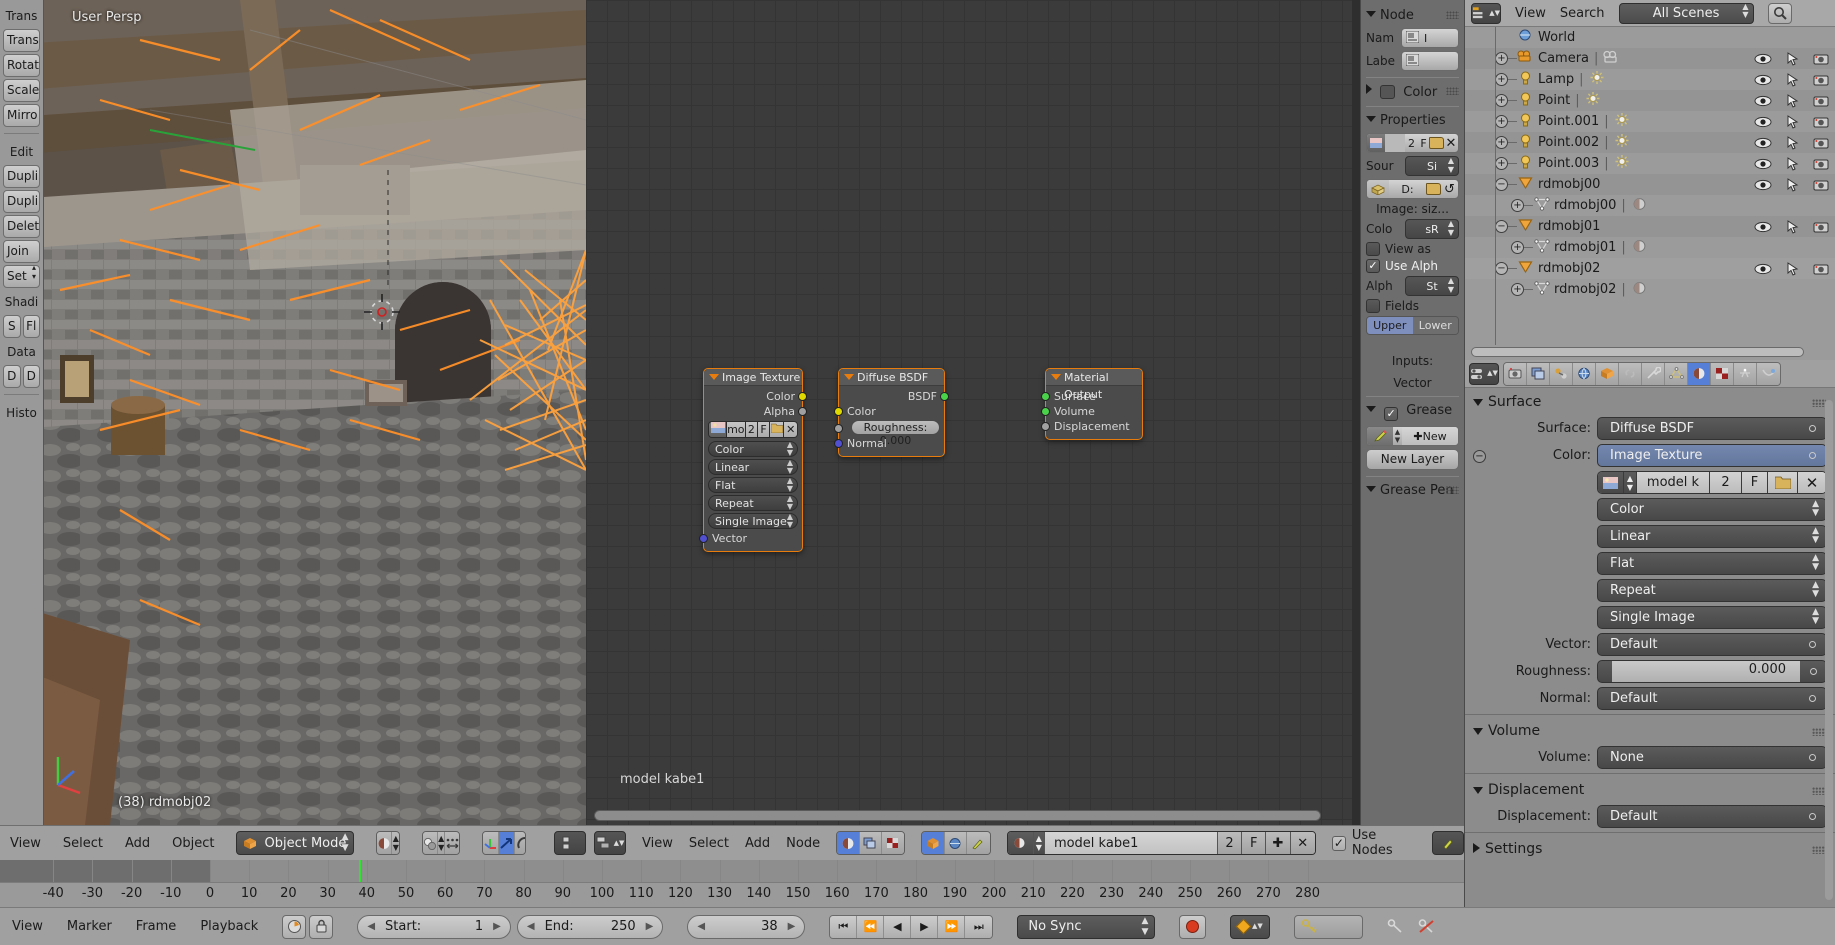 This screenshot has width=1835, height=945. What do you see at coordinates (979, 926) in the screenshot?
I see `jump-to-end-icon: ⏭` at bounding box center [979, 926].